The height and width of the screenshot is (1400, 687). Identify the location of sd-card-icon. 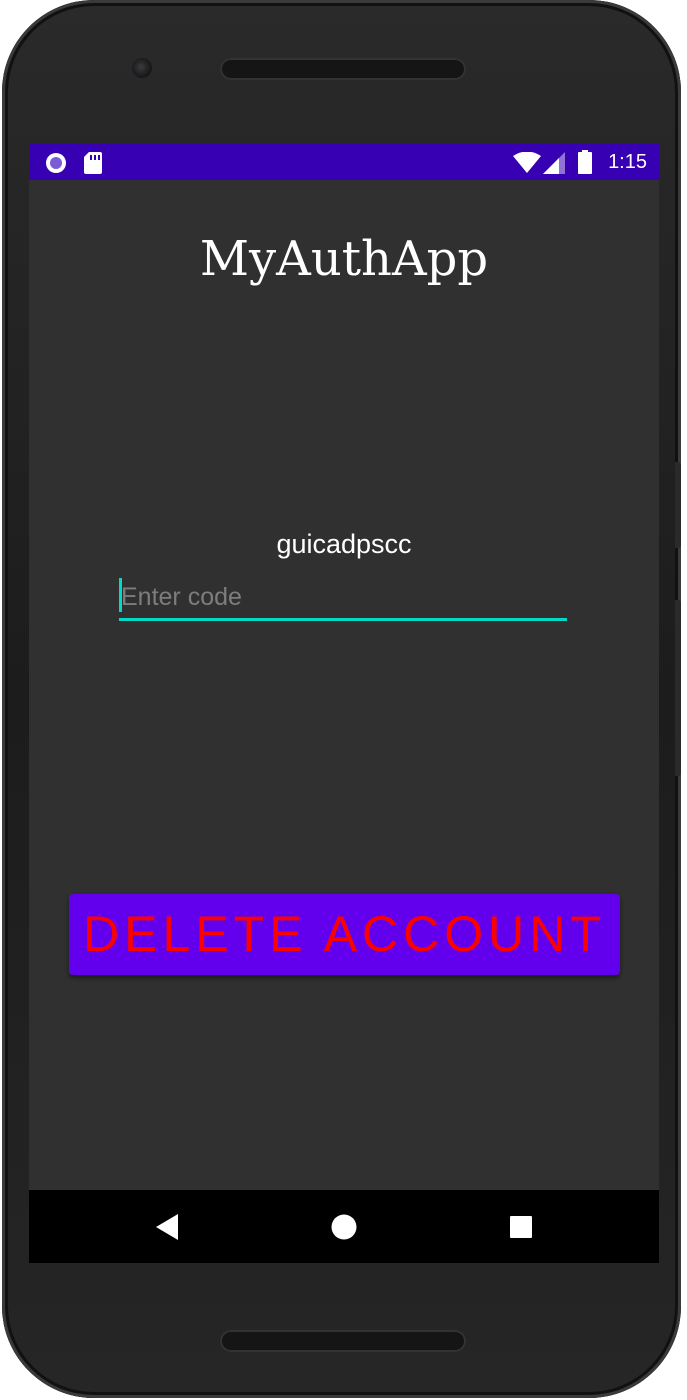
(93, 165).